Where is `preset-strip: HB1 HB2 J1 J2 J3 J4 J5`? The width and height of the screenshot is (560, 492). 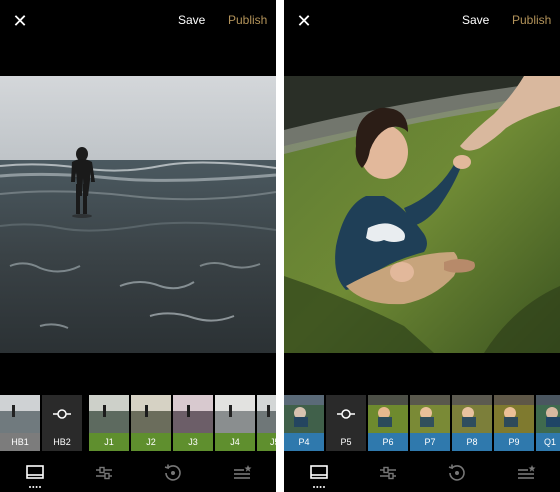 preset-strip: HB1 HB2 J1 J2 J3 J4 J5 is located at coordinates (138, 423).